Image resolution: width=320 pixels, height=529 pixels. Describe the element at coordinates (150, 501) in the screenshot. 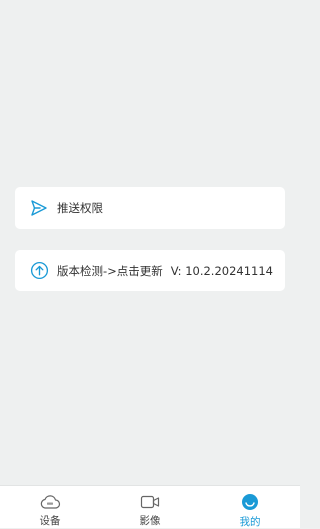

I see `video-camera-icon` at that location.